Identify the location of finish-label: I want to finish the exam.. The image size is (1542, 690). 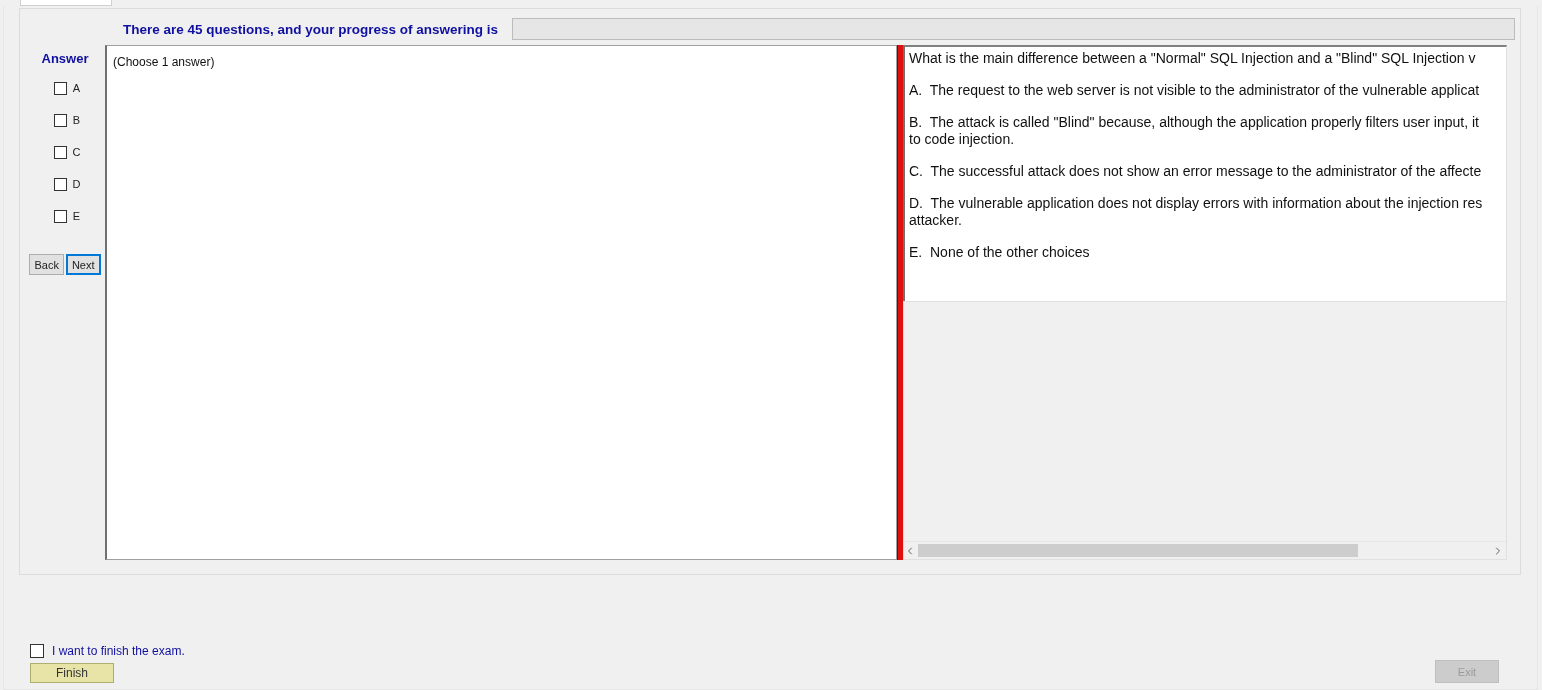
(118, 651).